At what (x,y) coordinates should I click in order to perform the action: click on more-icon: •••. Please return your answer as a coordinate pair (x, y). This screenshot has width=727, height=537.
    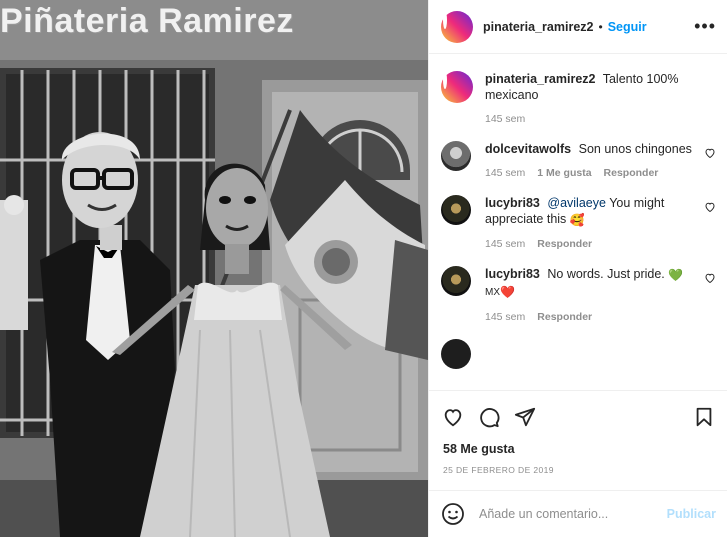
    Looking at the image, I should click on (705, 26).